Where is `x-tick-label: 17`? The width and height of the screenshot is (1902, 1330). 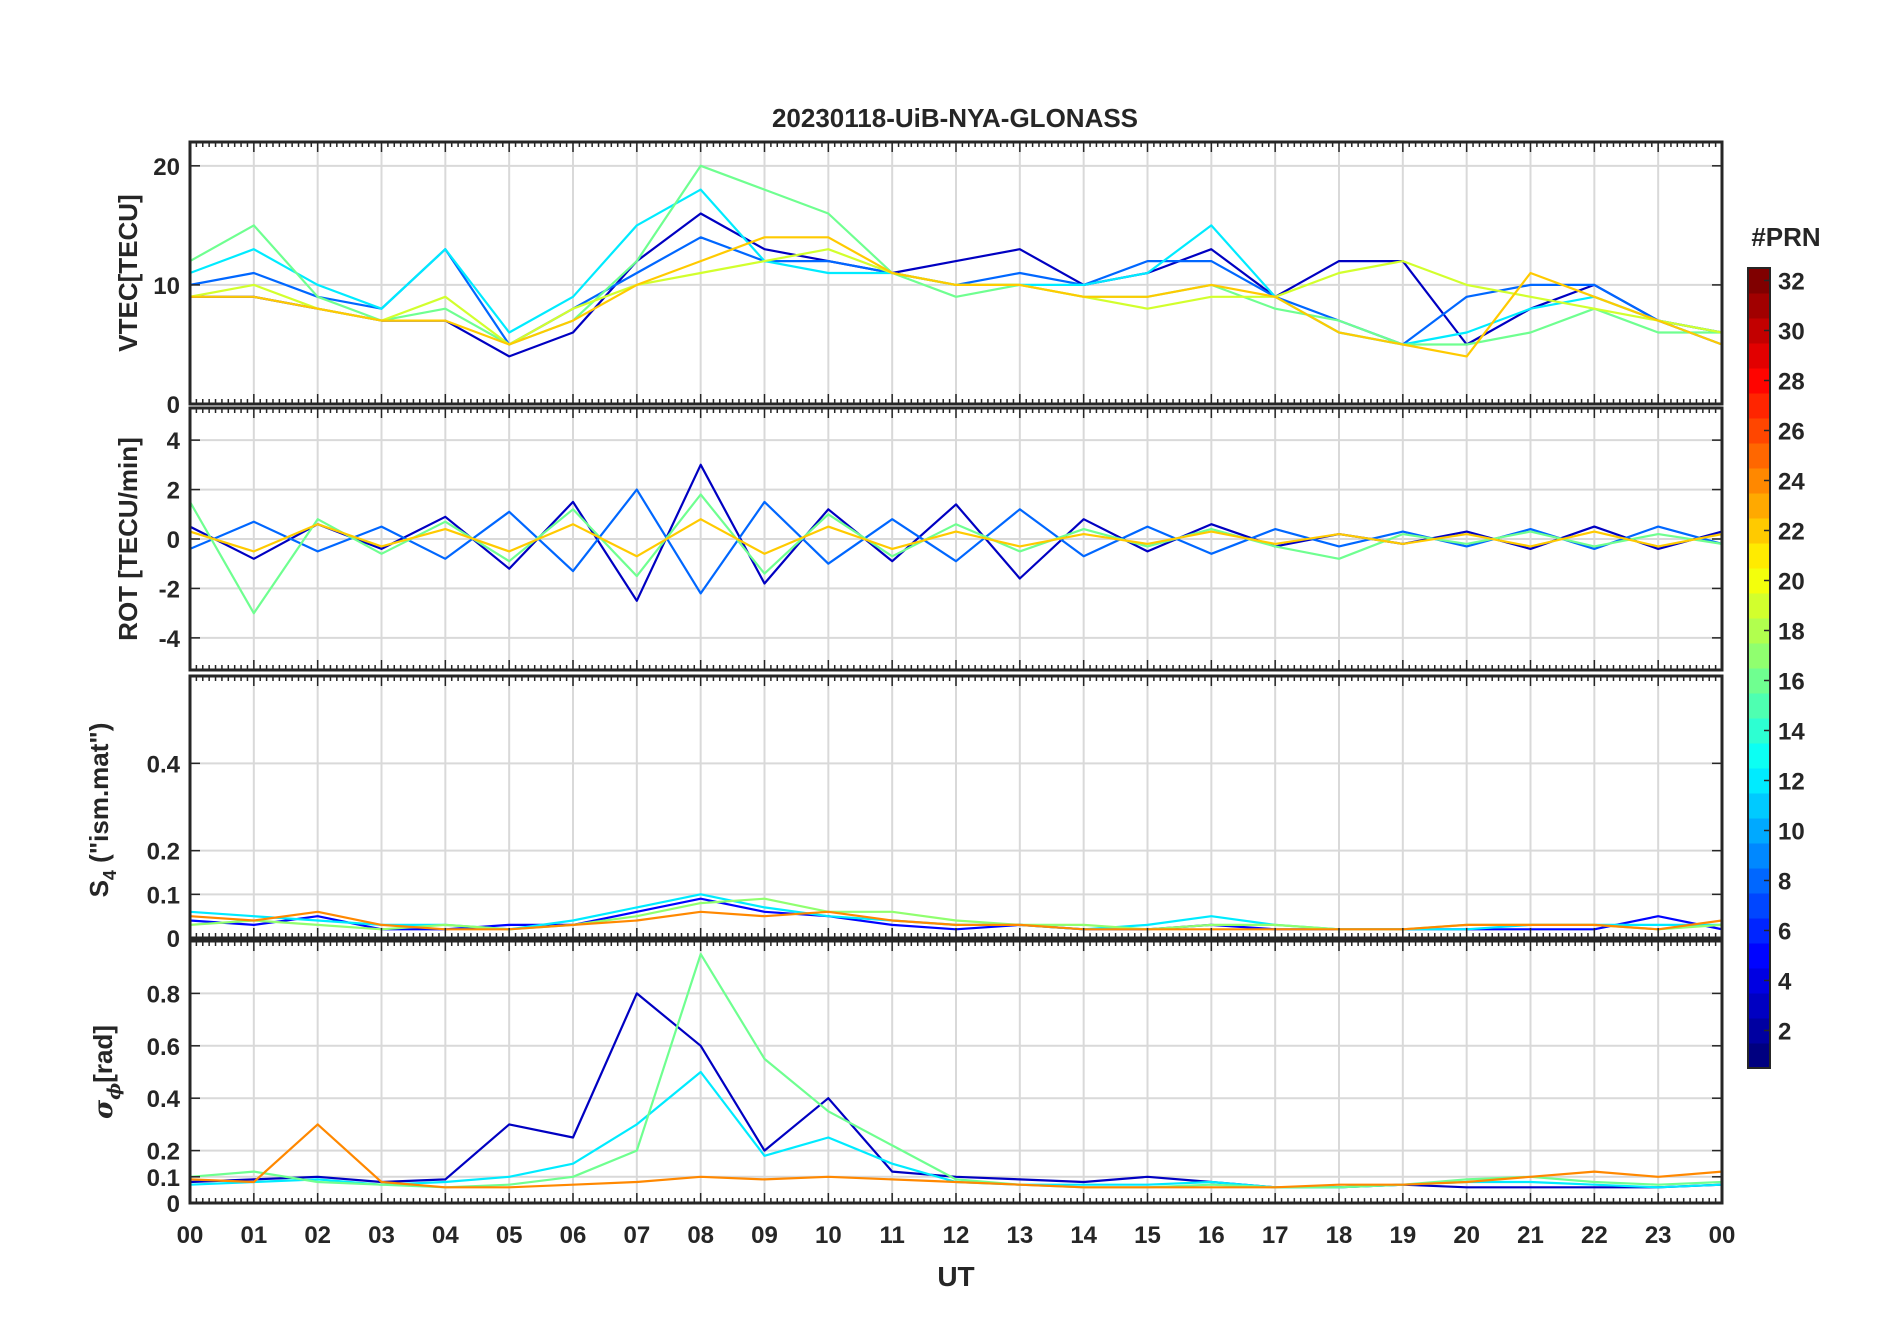
x-tick-label: 17 is located at coordinates (1275, 1235).